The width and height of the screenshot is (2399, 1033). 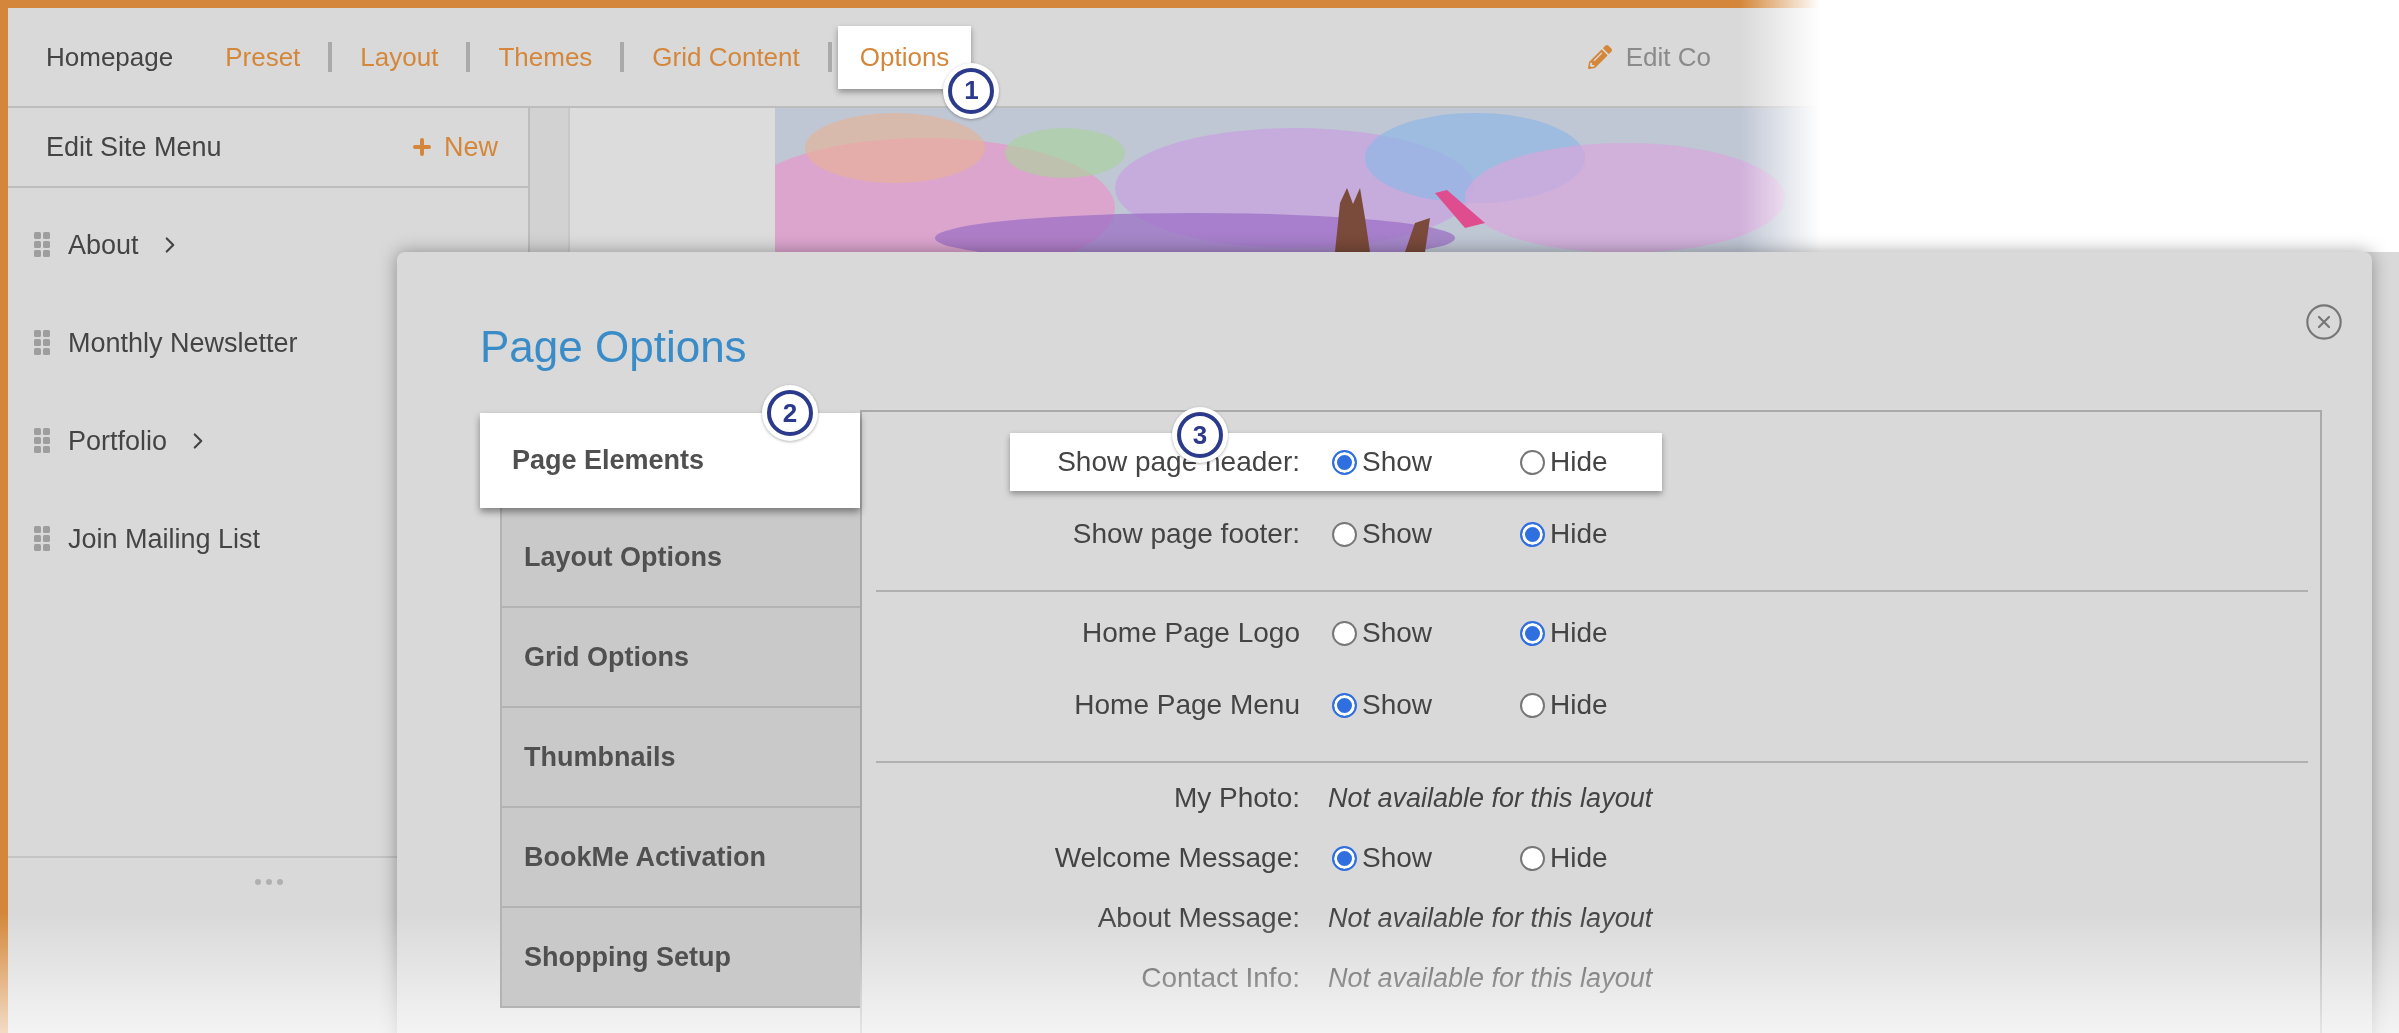 I want to click on dialog-title: Page Options, so click(x=614, y=347).